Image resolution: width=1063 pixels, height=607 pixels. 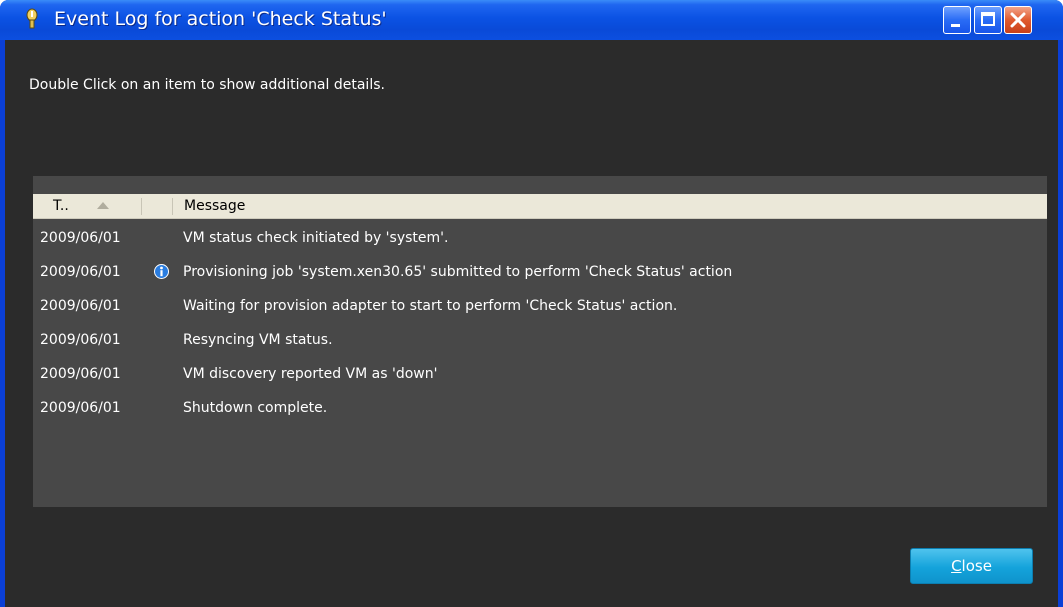 I want to click on close-icon, so click(x=1018, y=20).